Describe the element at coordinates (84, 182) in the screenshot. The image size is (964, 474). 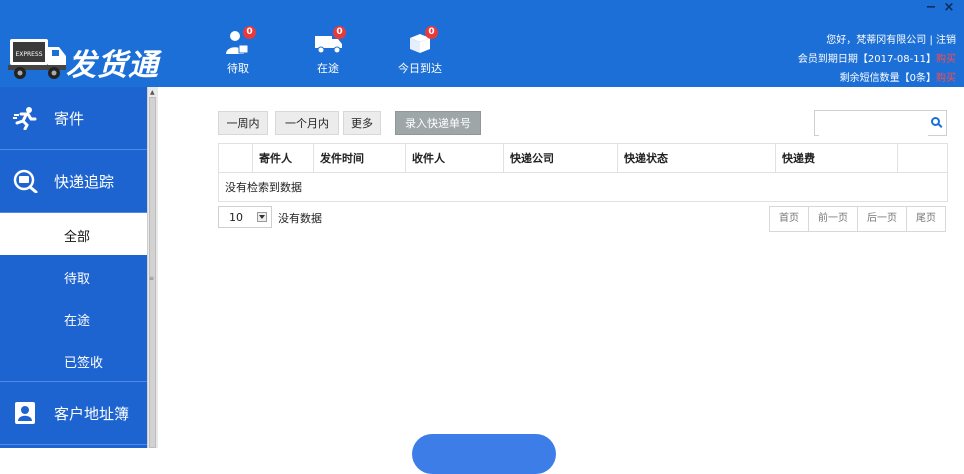
I see `sidebar-item-label: 快递追踪` at that location.